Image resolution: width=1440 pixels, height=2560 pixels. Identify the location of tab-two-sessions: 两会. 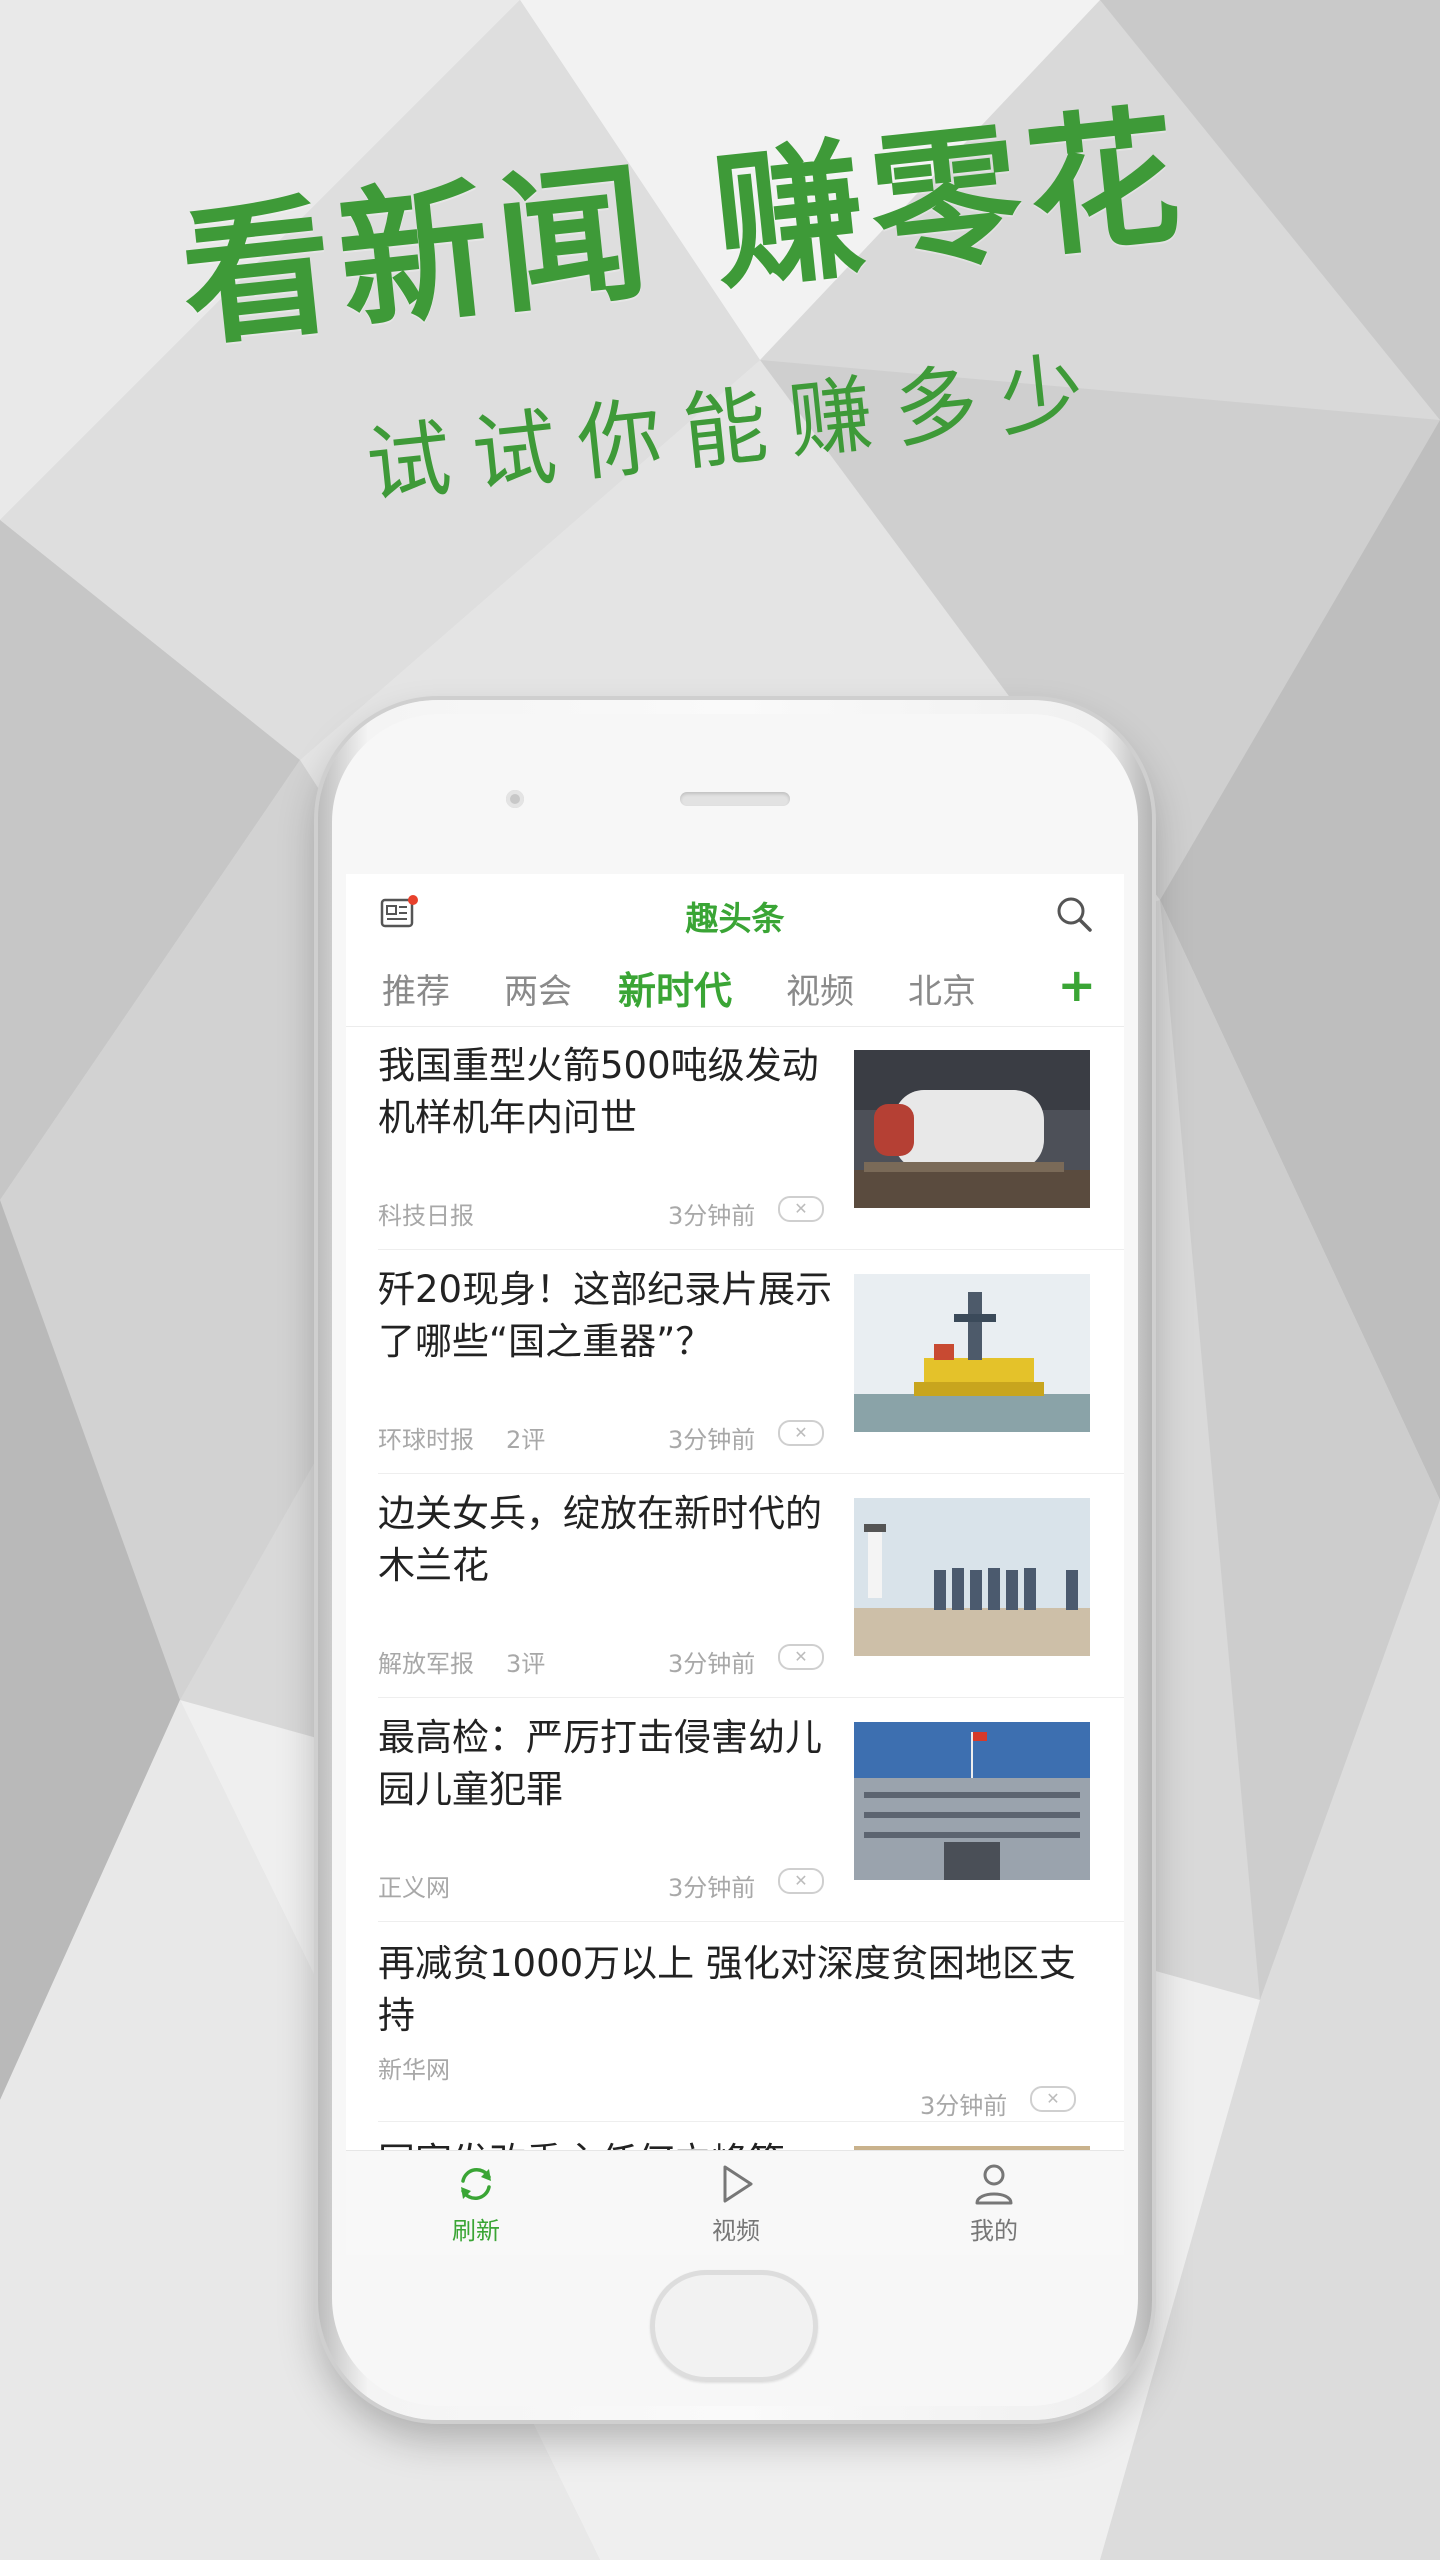
(538, 988).